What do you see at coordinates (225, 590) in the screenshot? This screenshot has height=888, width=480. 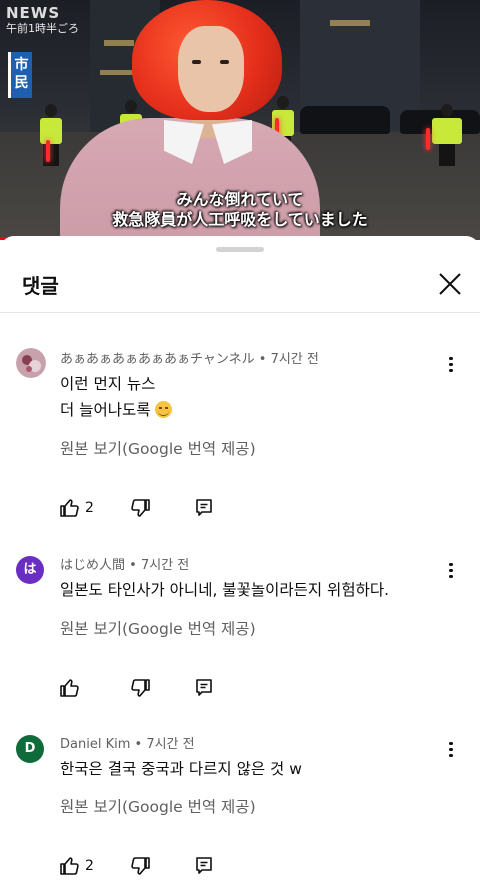 I see `comment-text: 일본도 타인사가 아니네, 불꽃놀이라든지 위험하다.` at bounding box center [225, 590].